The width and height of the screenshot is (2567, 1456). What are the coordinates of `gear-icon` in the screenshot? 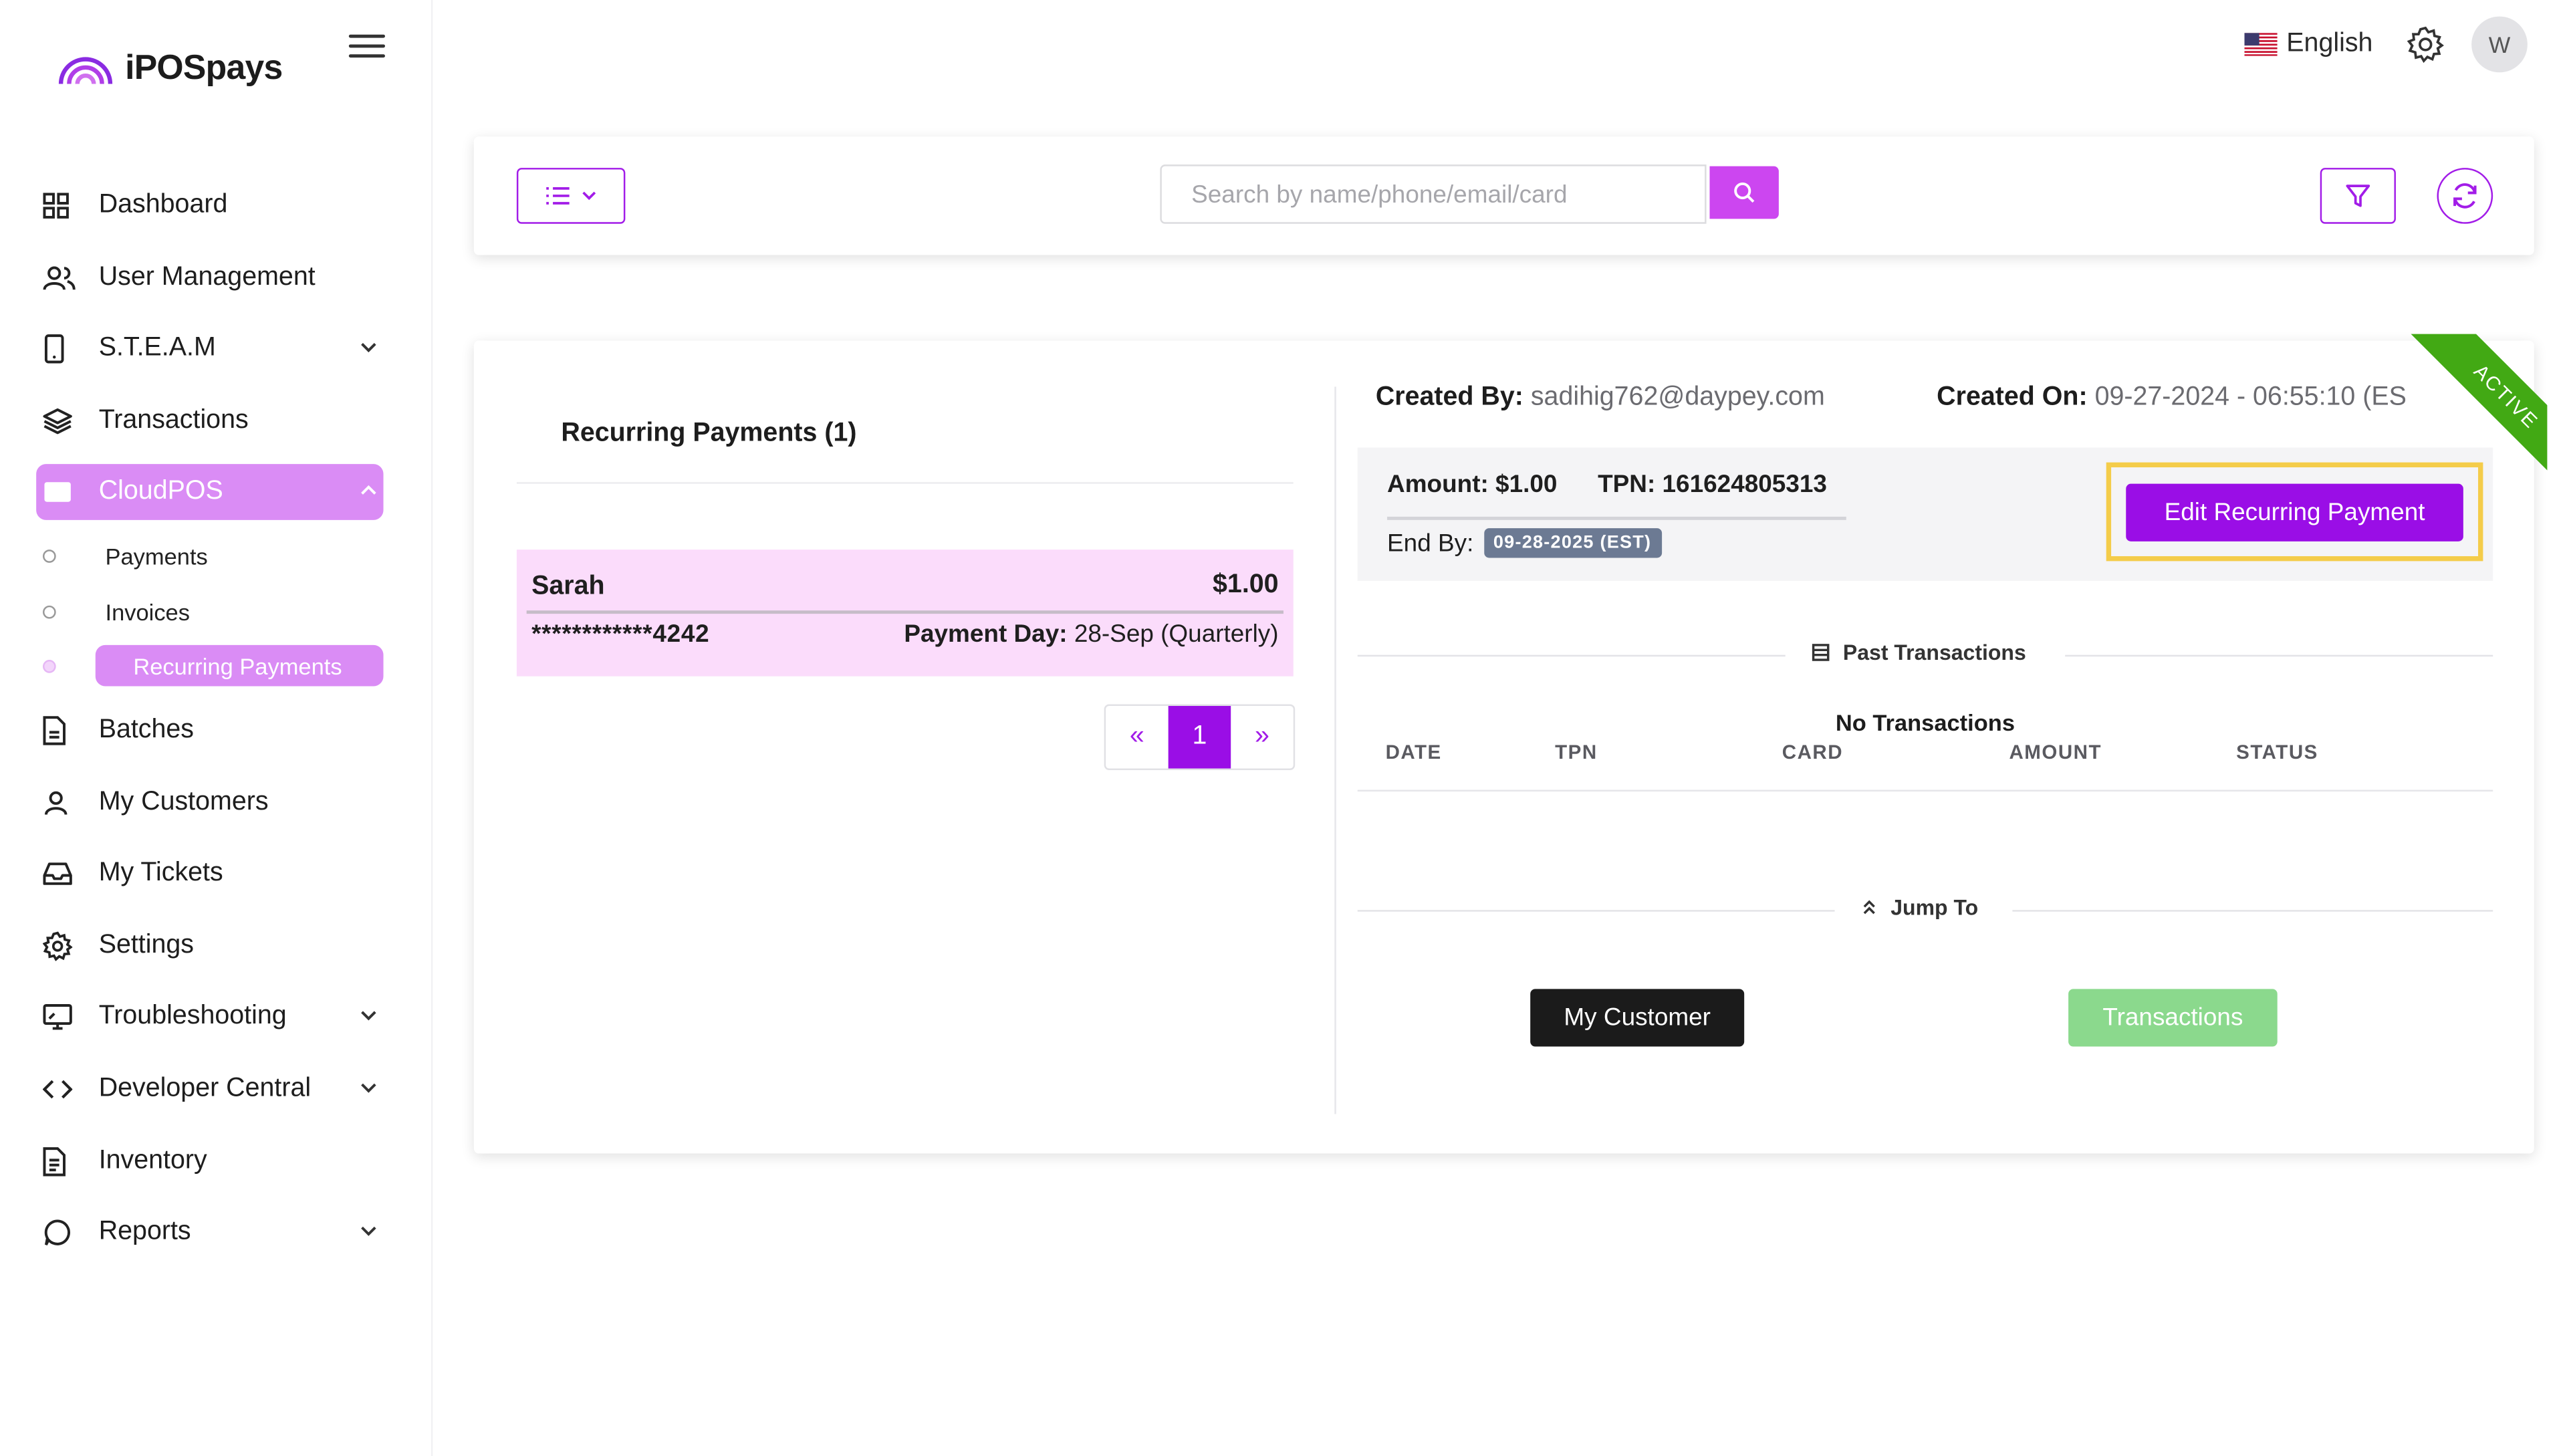 It's located at (65, 946).